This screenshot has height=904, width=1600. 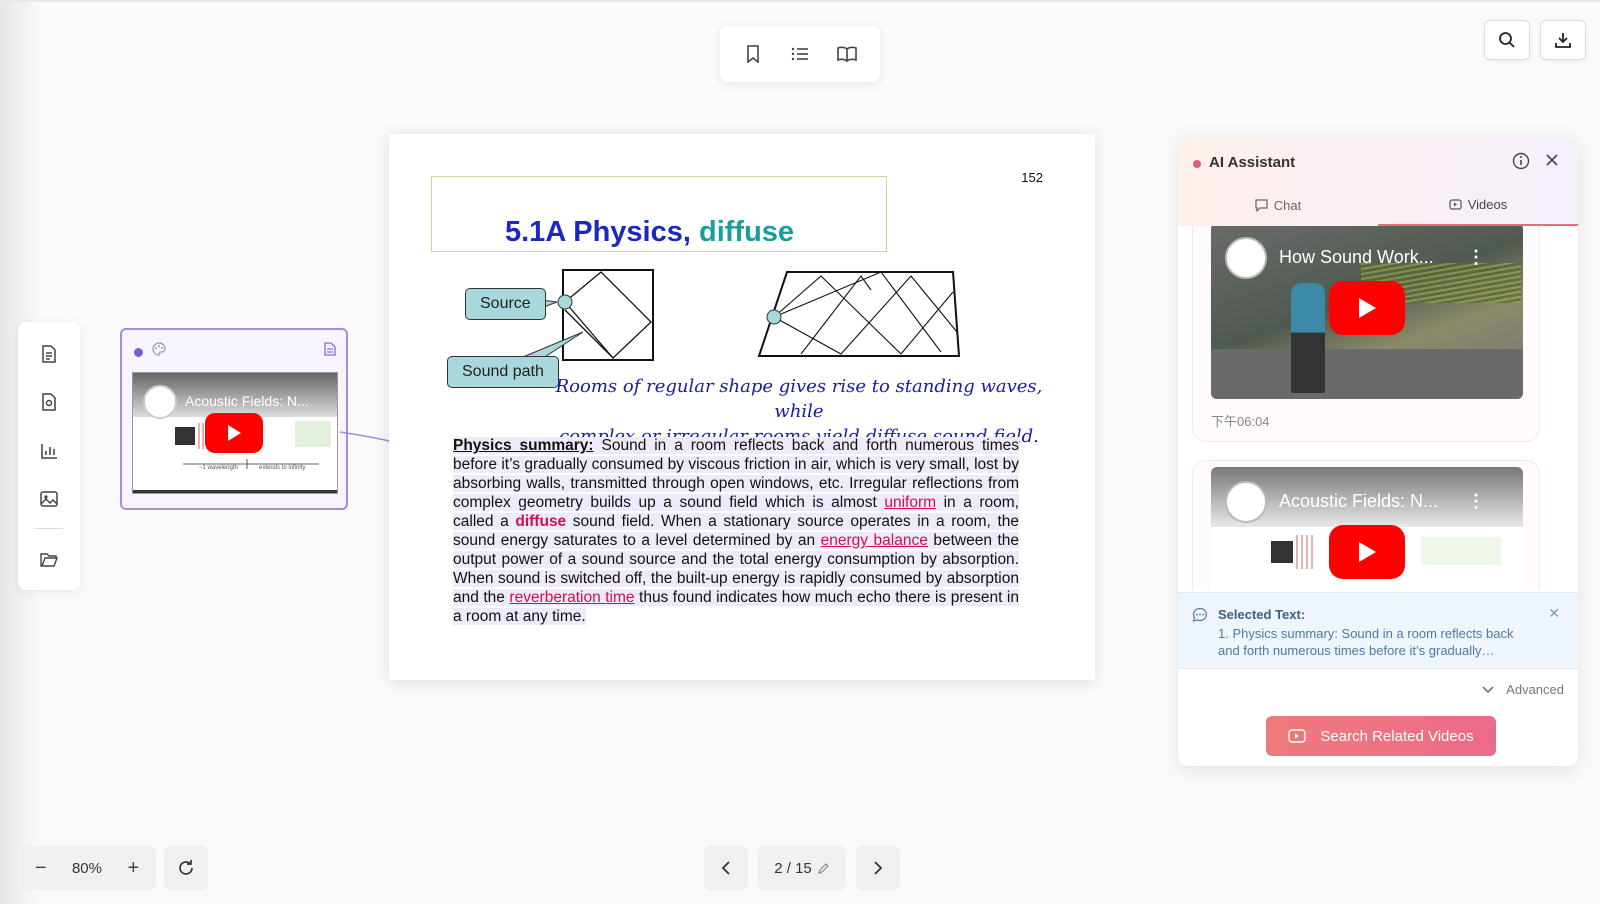 What do you see at coordinates (49, 559) in the screenshot?
I see `folder-open-icon` at bounding box center [49, 559].